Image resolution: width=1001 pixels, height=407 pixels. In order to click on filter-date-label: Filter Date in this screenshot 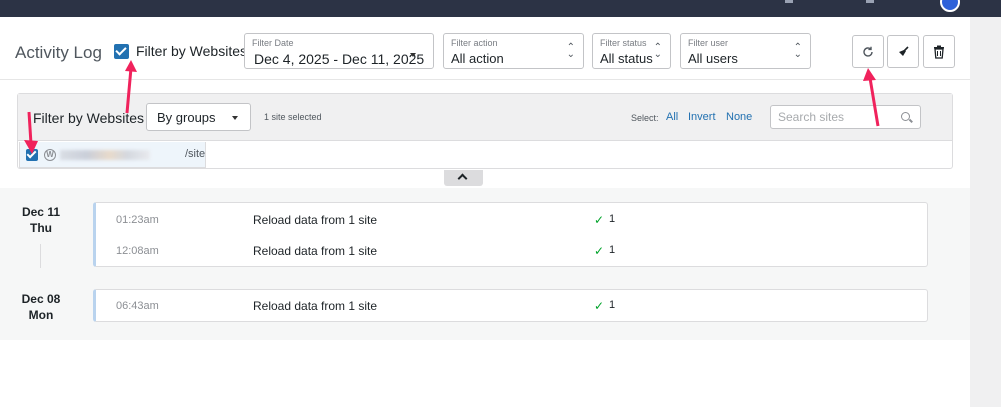, I will do `click(273, 43)`.